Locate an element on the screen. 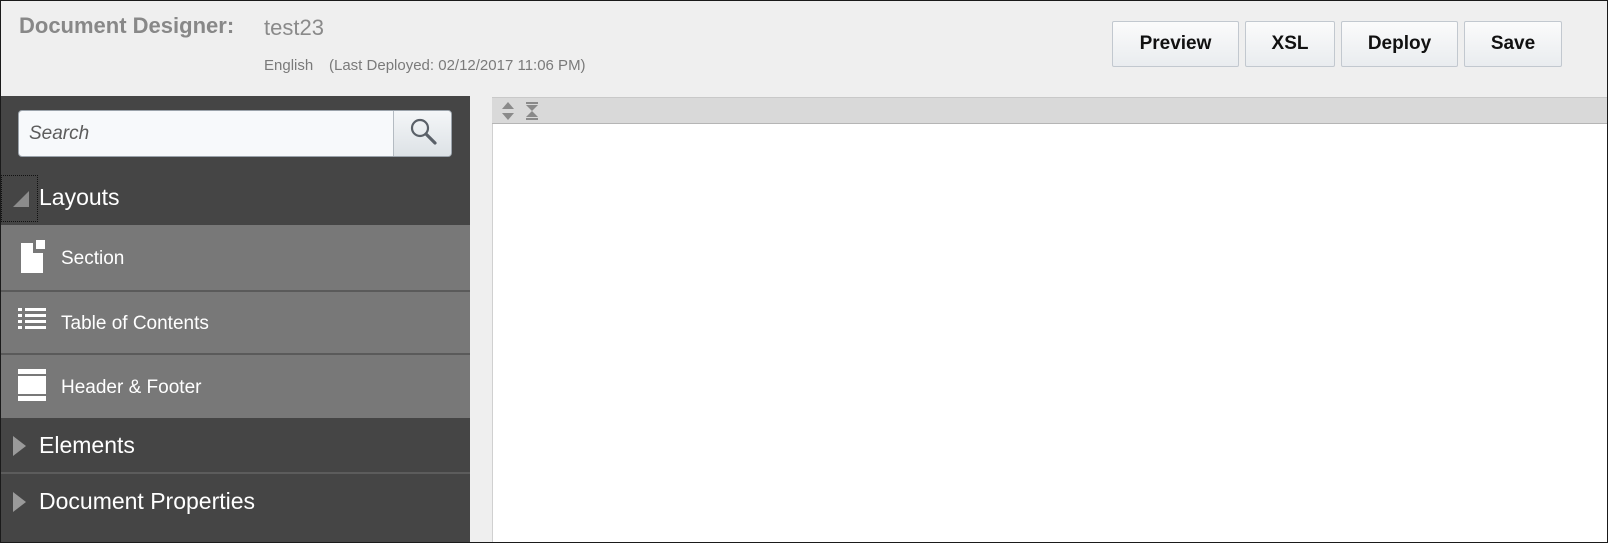  section-label: Section is located at coordinates (93, 258).